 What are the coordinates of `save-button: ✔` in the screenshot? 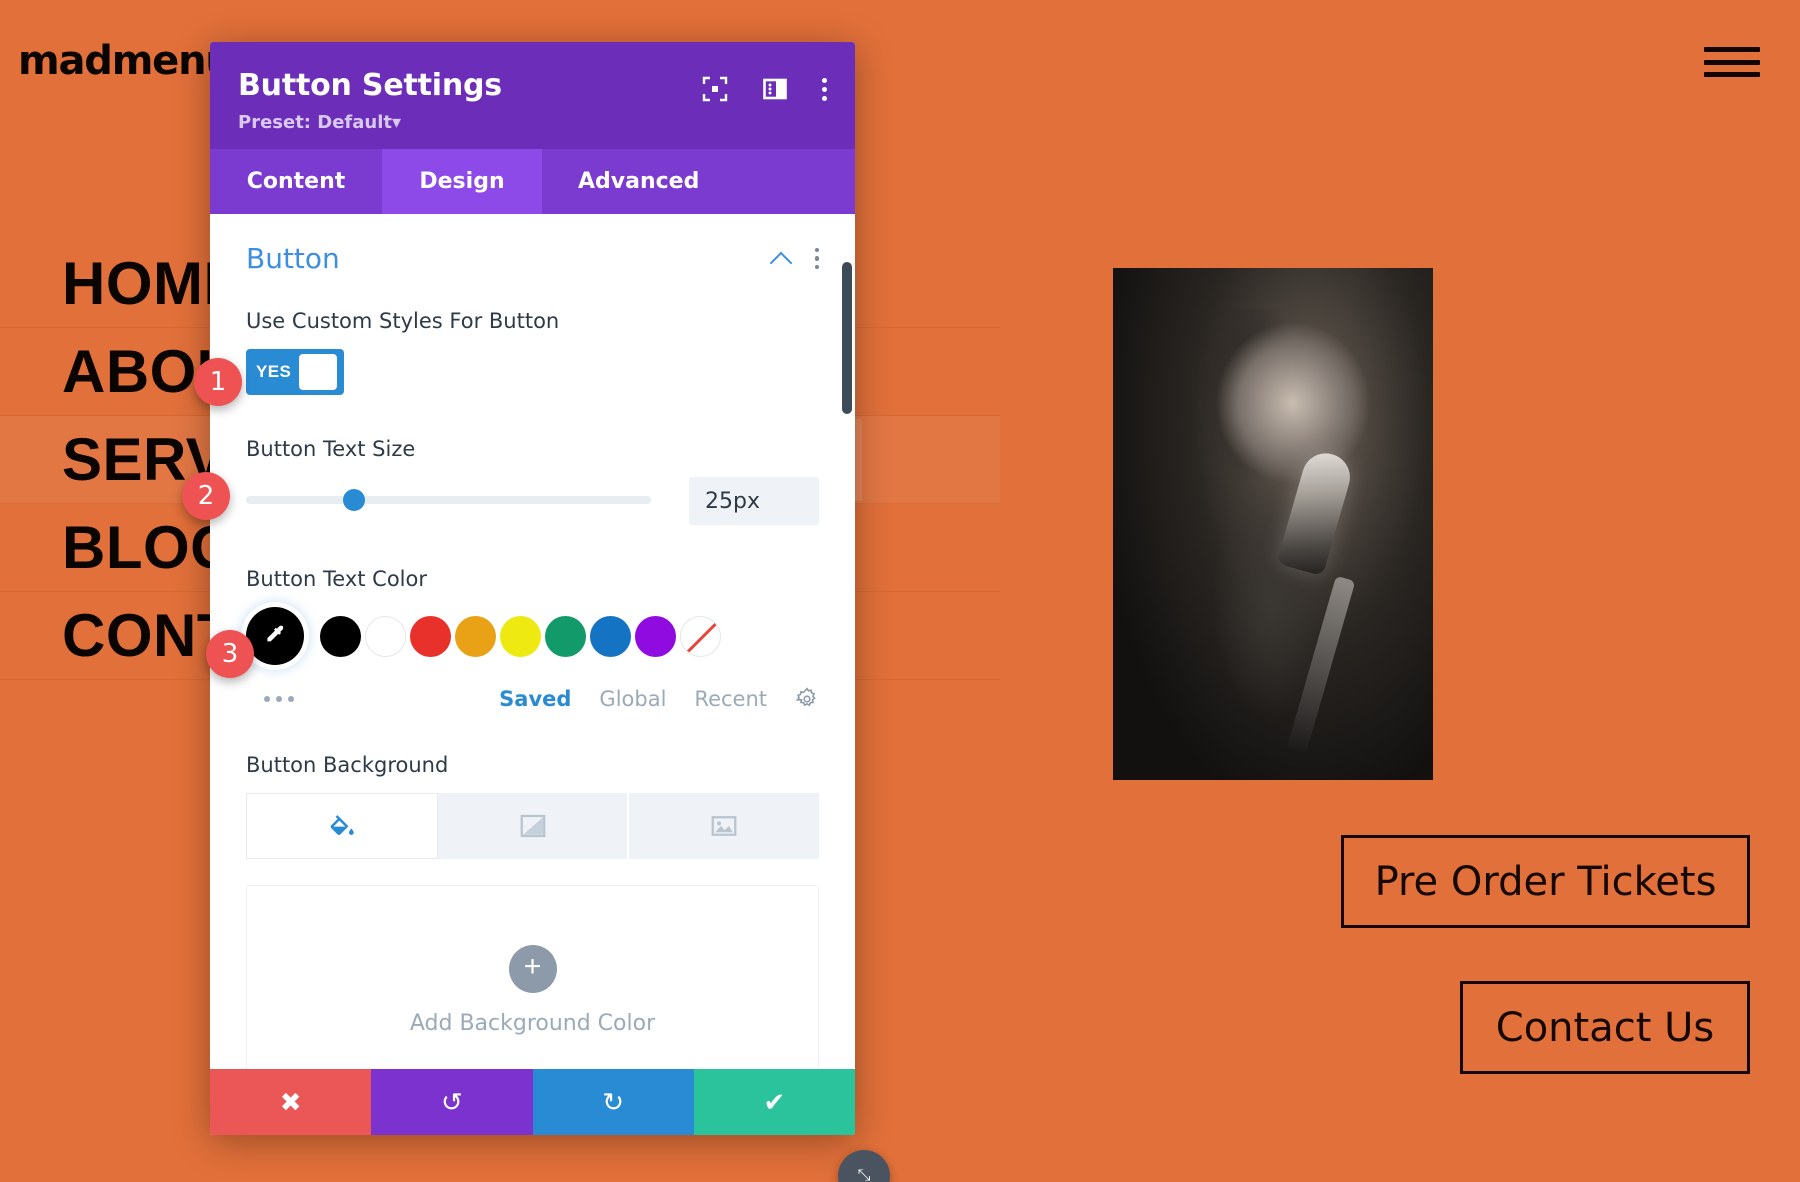 It's located at (774, 1102).